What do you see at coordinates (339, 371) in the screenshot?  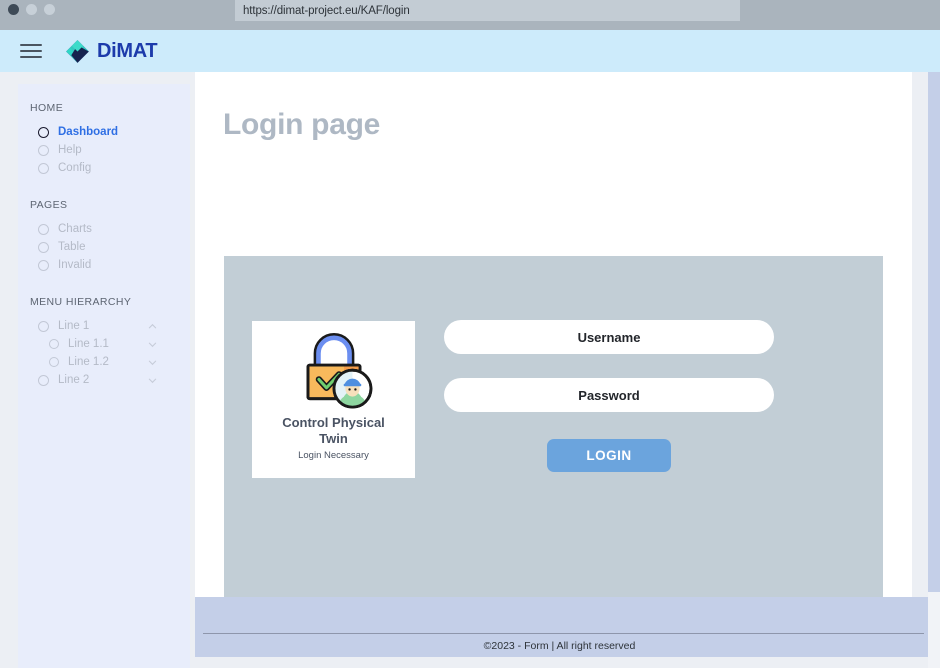 I see `padlock-with-user-icon` at bounding box center [339, 371].